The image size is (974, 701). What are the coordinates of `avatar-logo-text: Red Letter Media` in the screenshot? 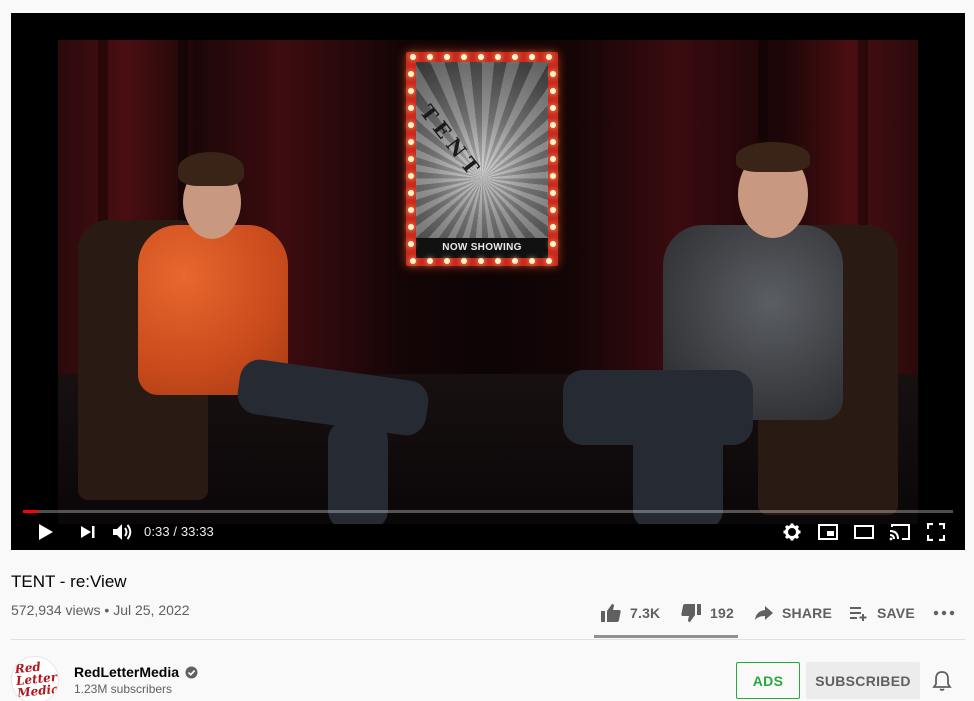 It's located at (36, 680).